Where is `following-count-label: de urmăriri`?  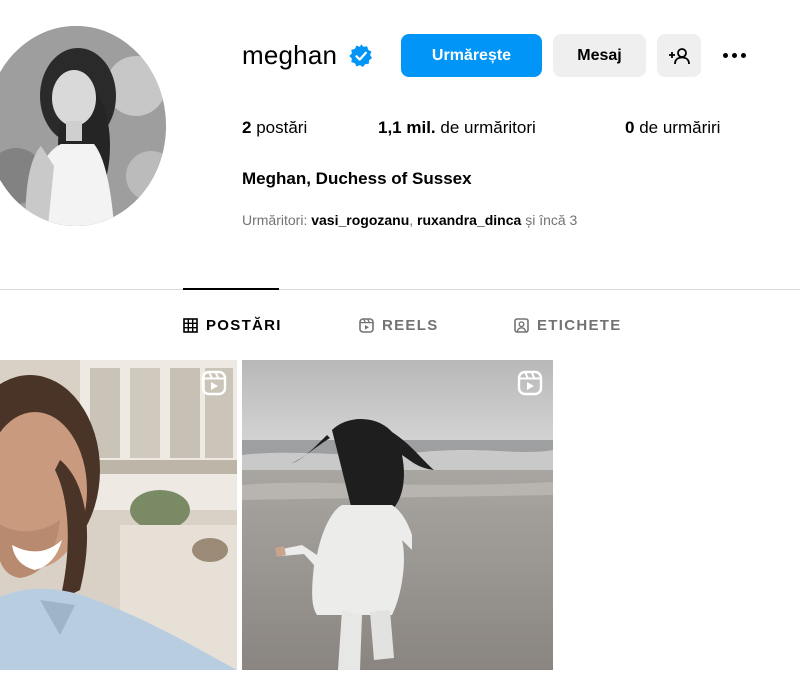
following-count-label: de urmăriri is located at coordinates (680, 127).